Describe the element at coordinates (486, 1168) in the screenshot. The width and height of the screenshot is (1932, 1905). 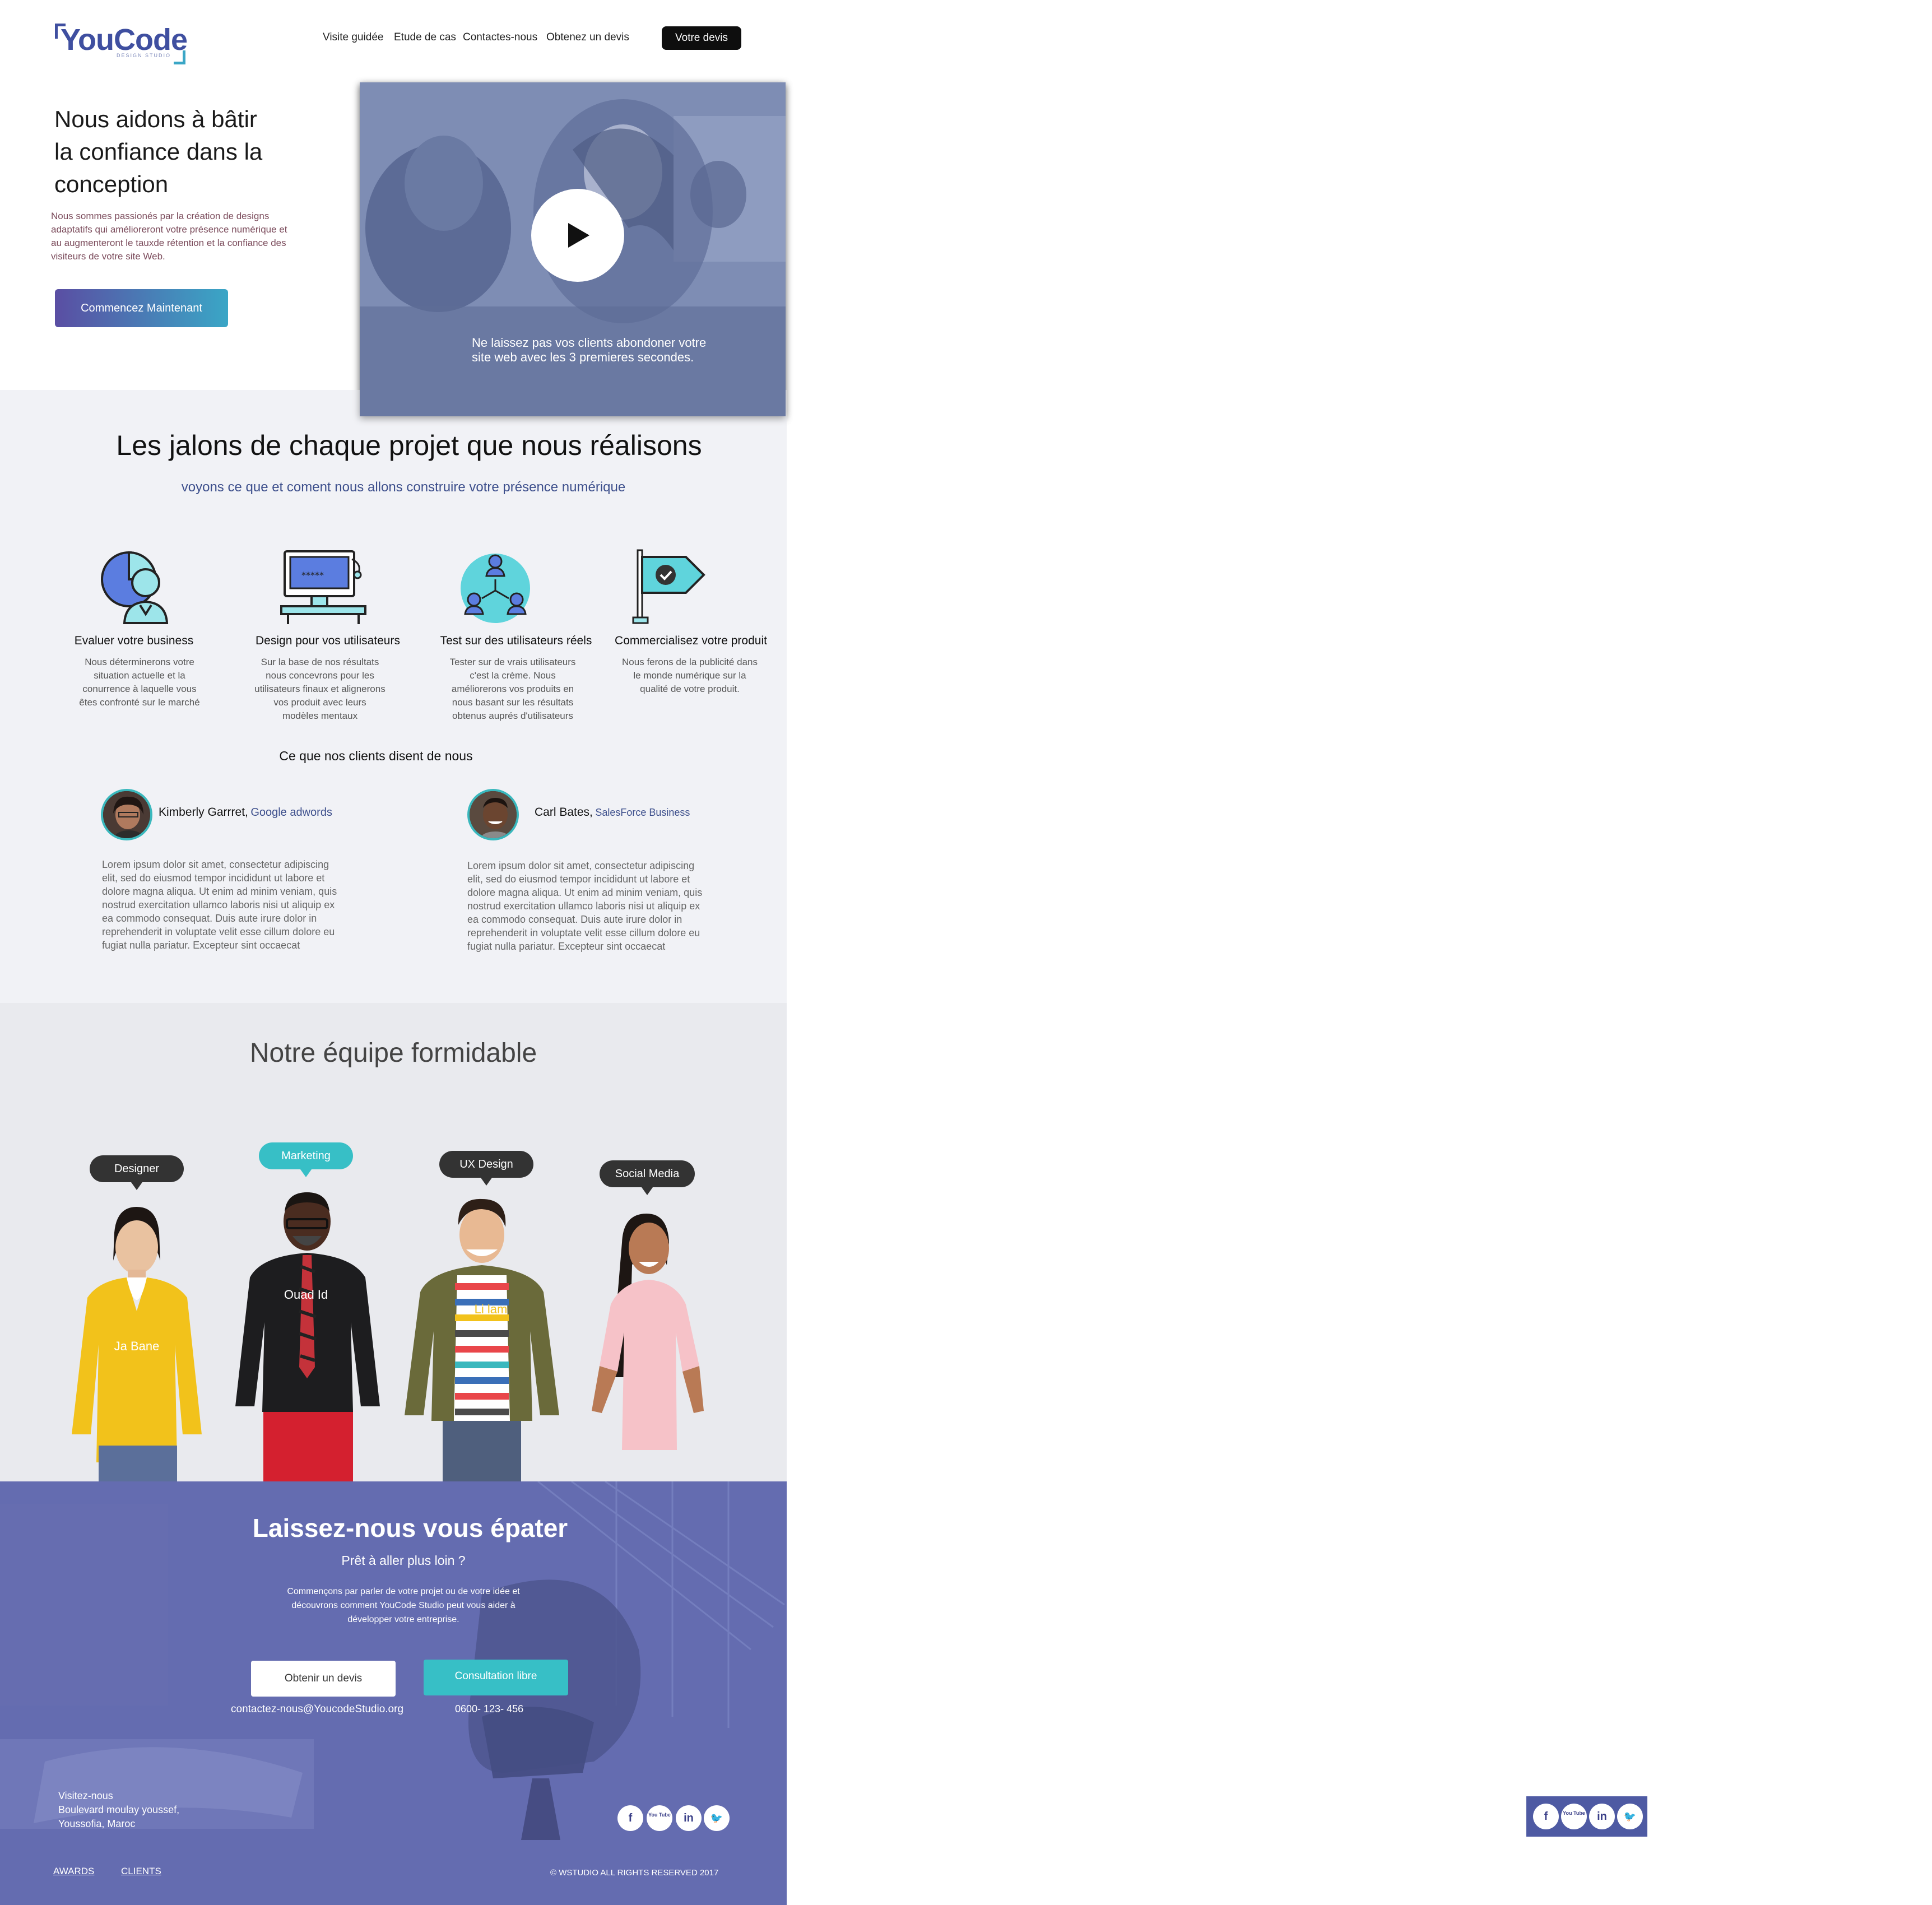
I see `role-badge: UX Design` at that location.